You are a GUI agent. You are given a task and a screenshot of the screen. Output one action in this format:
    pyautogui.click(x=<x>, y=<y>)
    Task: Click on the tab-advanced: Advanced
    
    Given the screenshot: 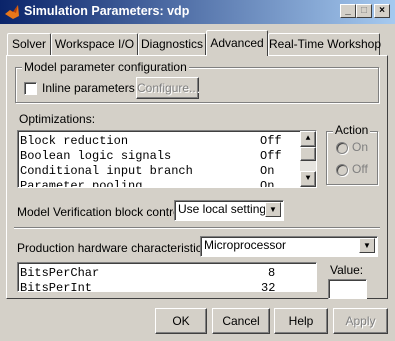 What is the action you would take?
    pyautogui.click(x=237, y=43)
    